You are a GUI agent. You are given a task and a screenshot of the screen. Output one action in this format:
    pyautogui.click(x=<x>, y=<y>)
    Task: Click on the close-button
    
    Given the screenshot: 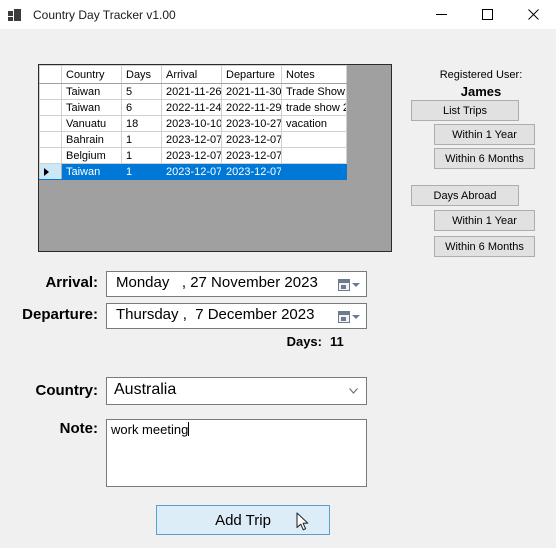 What is the action you would take?
    pyautogui.click(x=533, y=14)
    